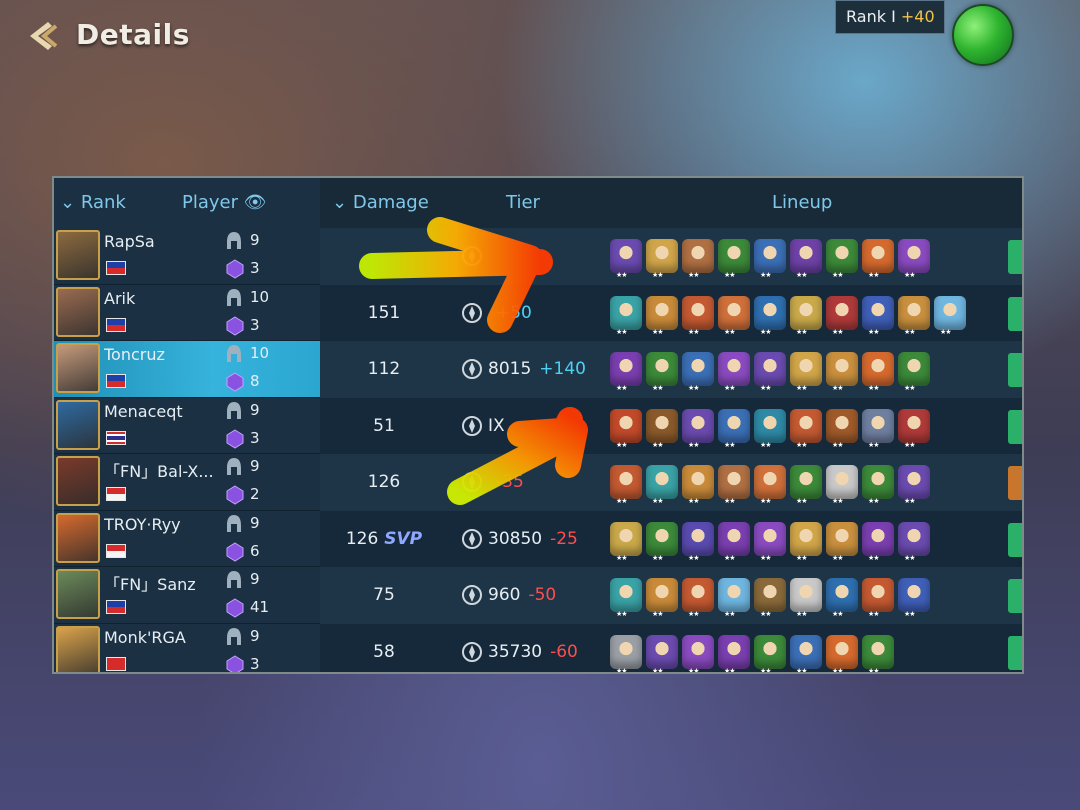 This screenshot has height=810, width=1080. I want to click on player-row: 「FN」Sanz 9 41, so click(187, 595).